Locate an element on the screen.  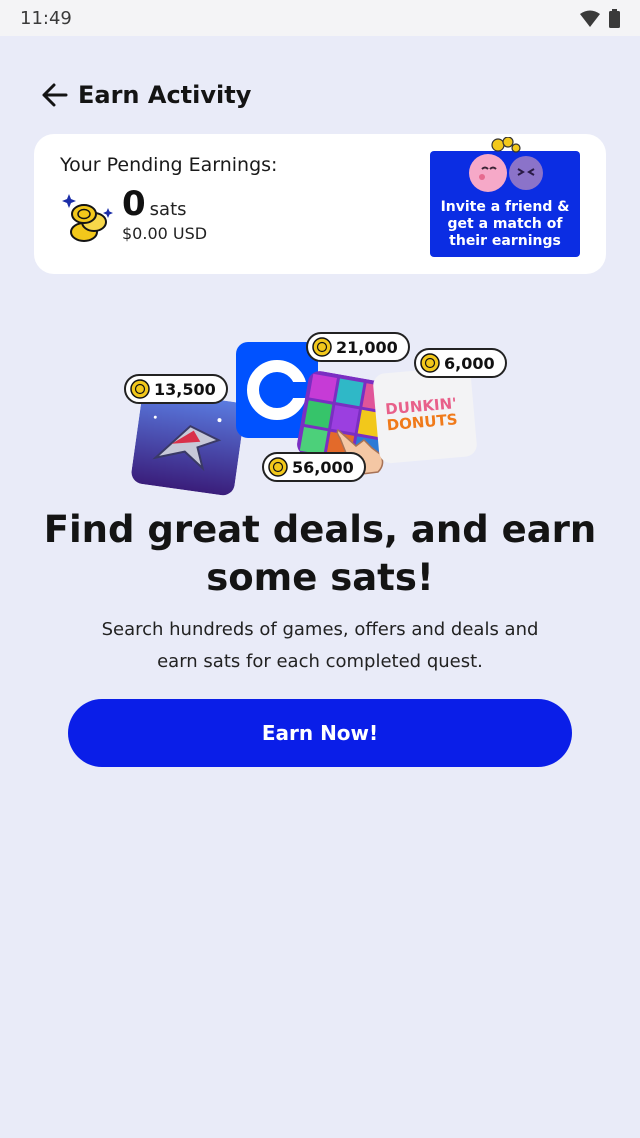
earn-now-label: Earn Now! is located at coordinates (320, 733).